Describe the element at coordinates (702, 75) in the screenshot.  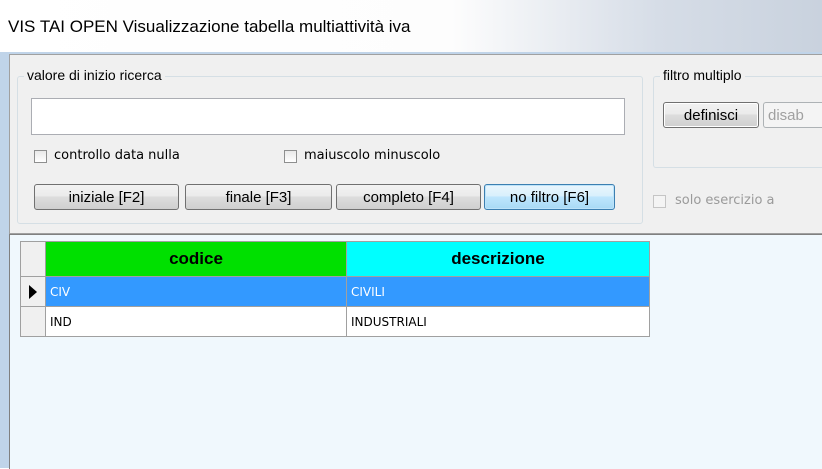
I see `filter-group-label: filtro multiplo` at that location.